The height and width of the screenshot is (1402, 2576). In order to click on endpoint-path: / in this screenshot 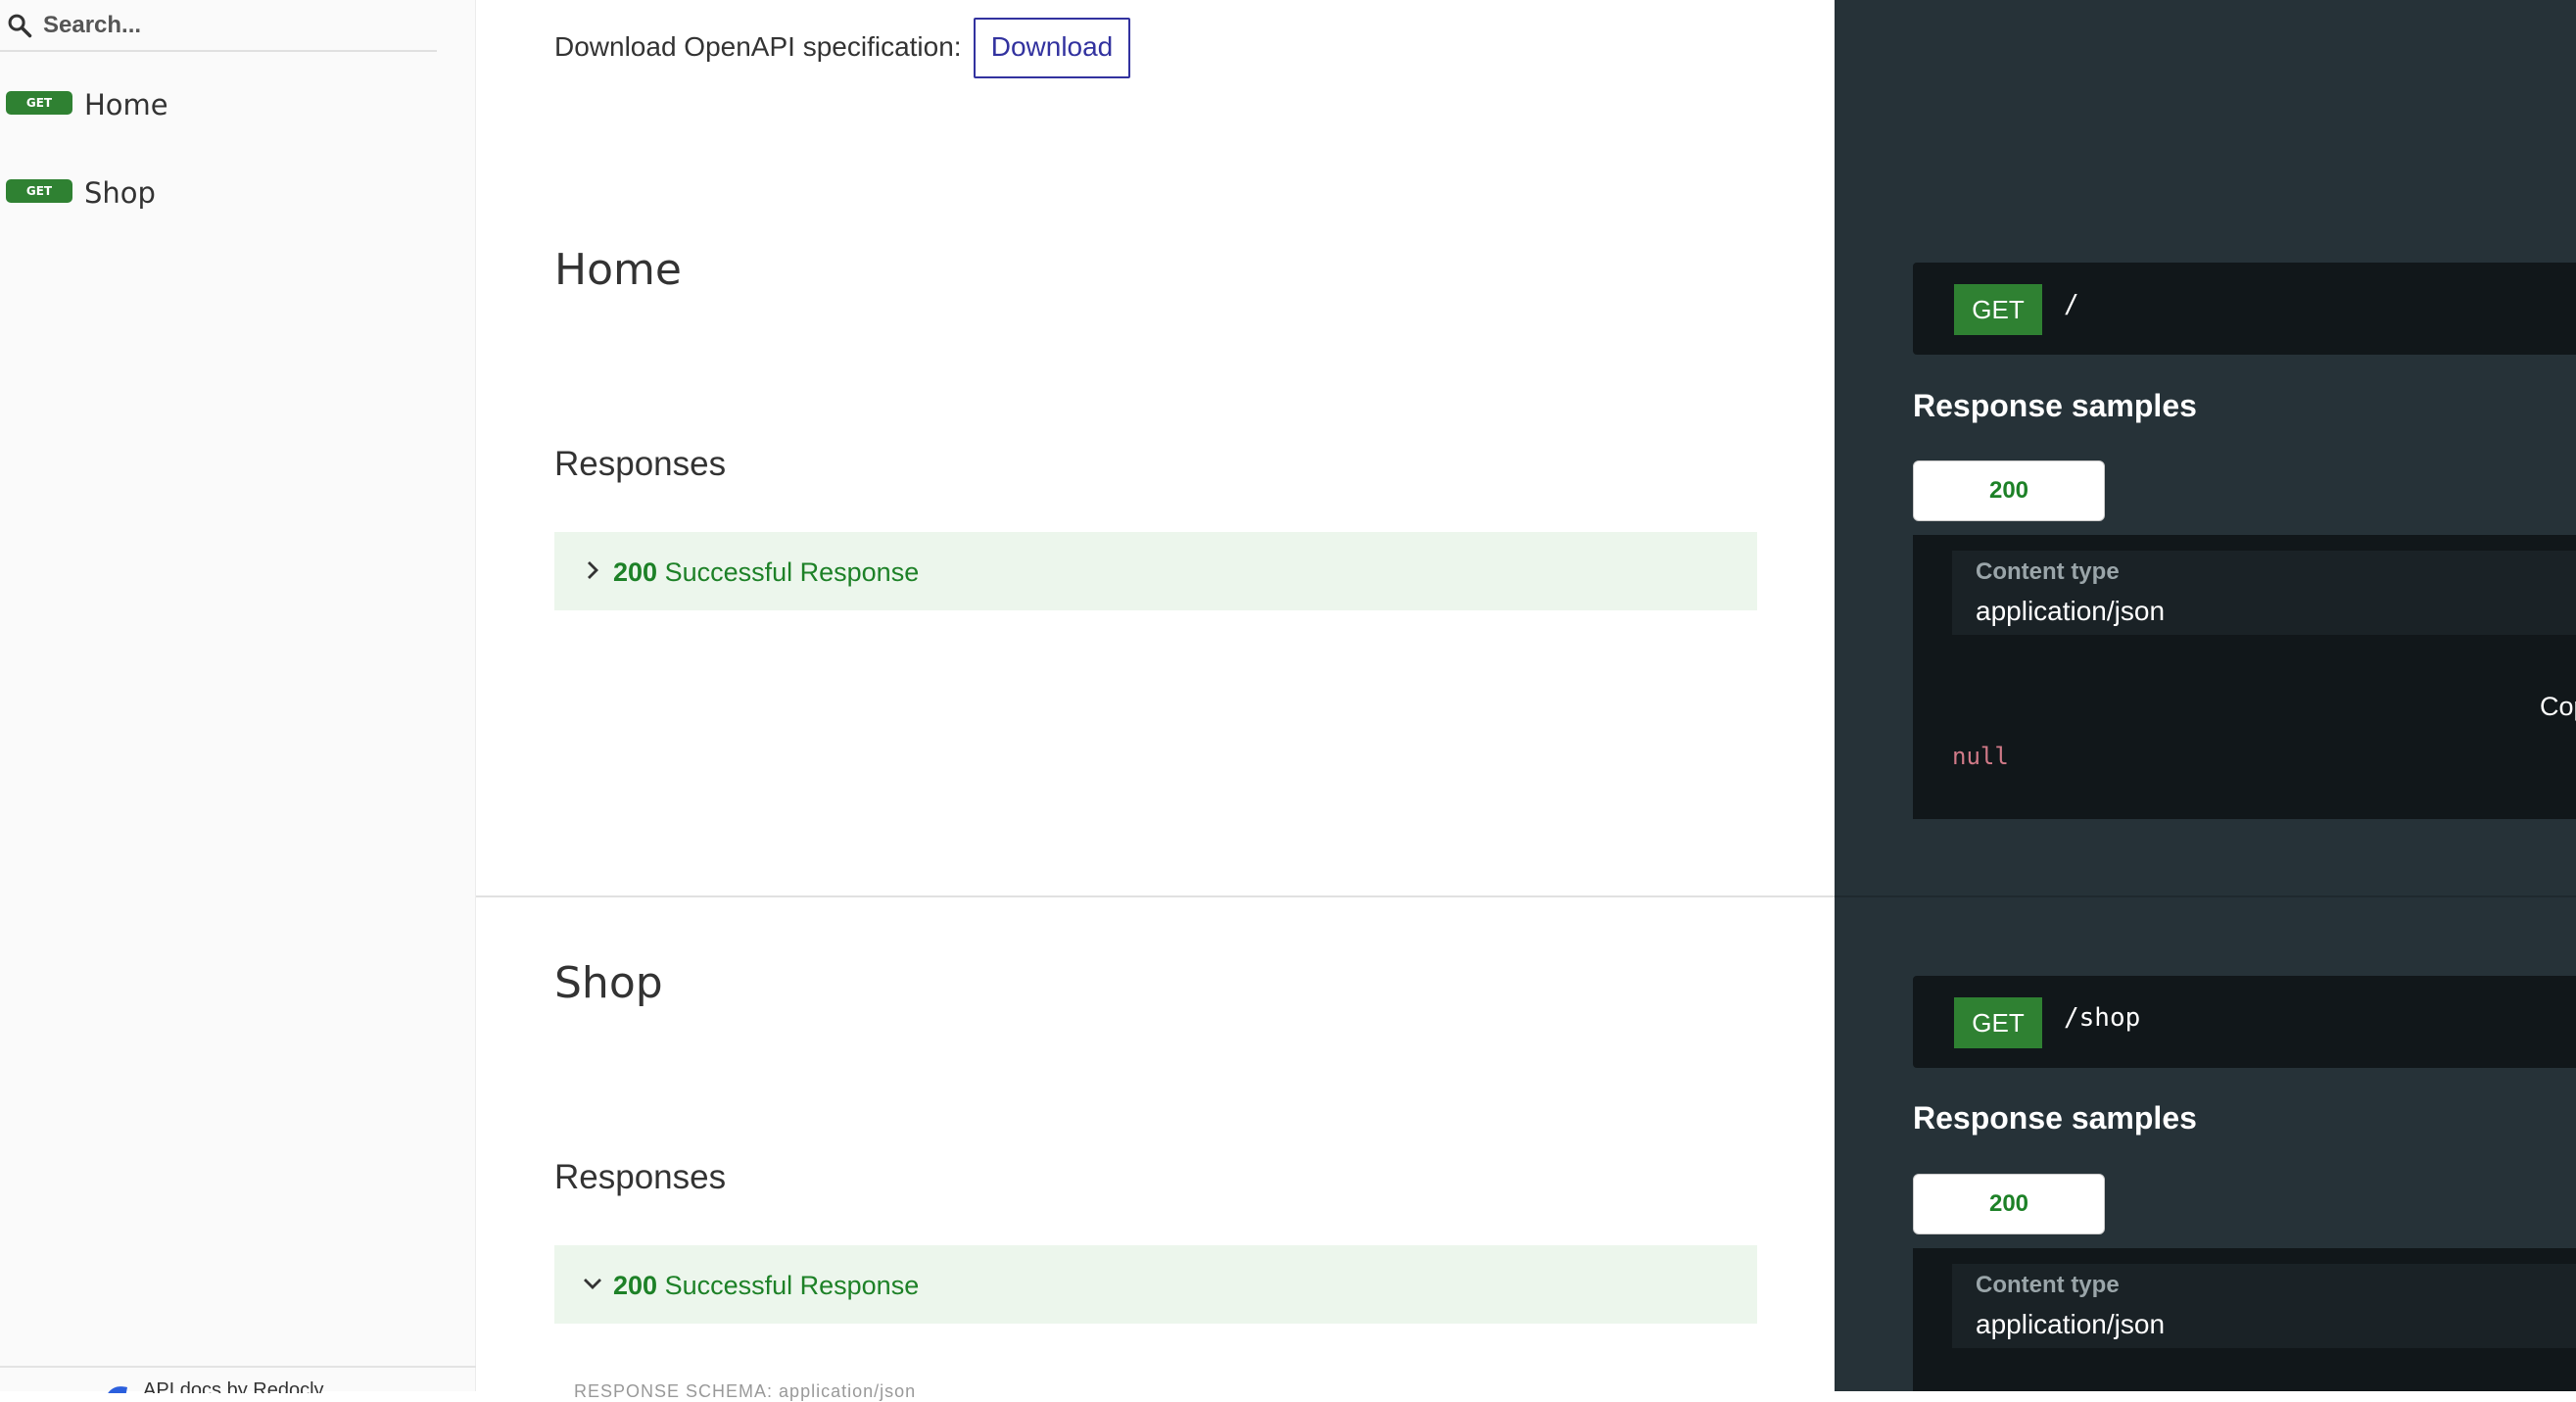, I will do `click(2071, 304)`.